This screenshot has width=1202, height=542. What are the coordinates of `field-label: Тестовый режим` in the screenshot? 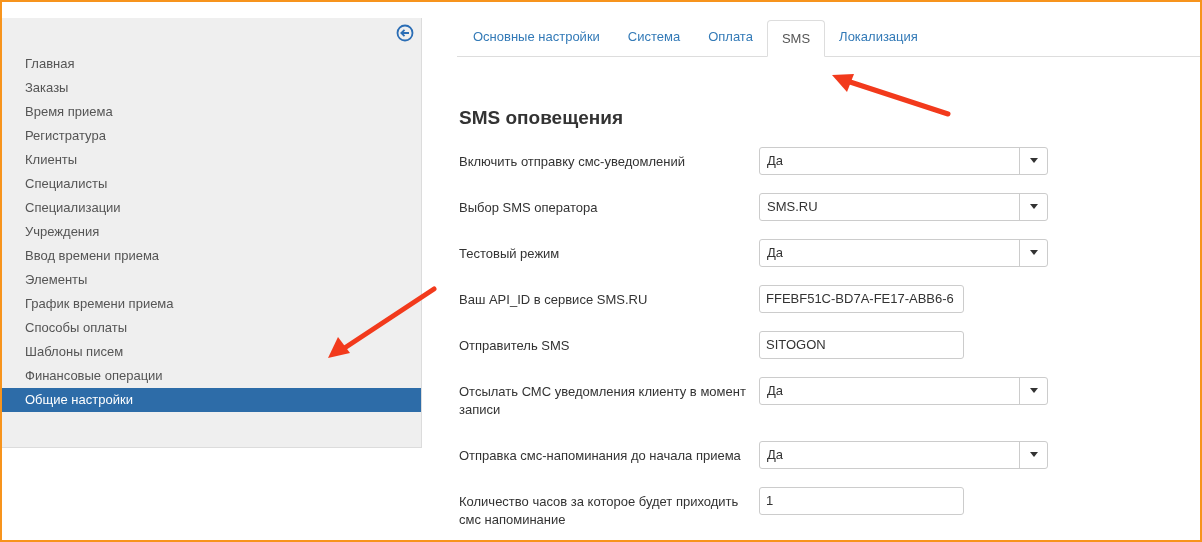 It's located at (510, 253).